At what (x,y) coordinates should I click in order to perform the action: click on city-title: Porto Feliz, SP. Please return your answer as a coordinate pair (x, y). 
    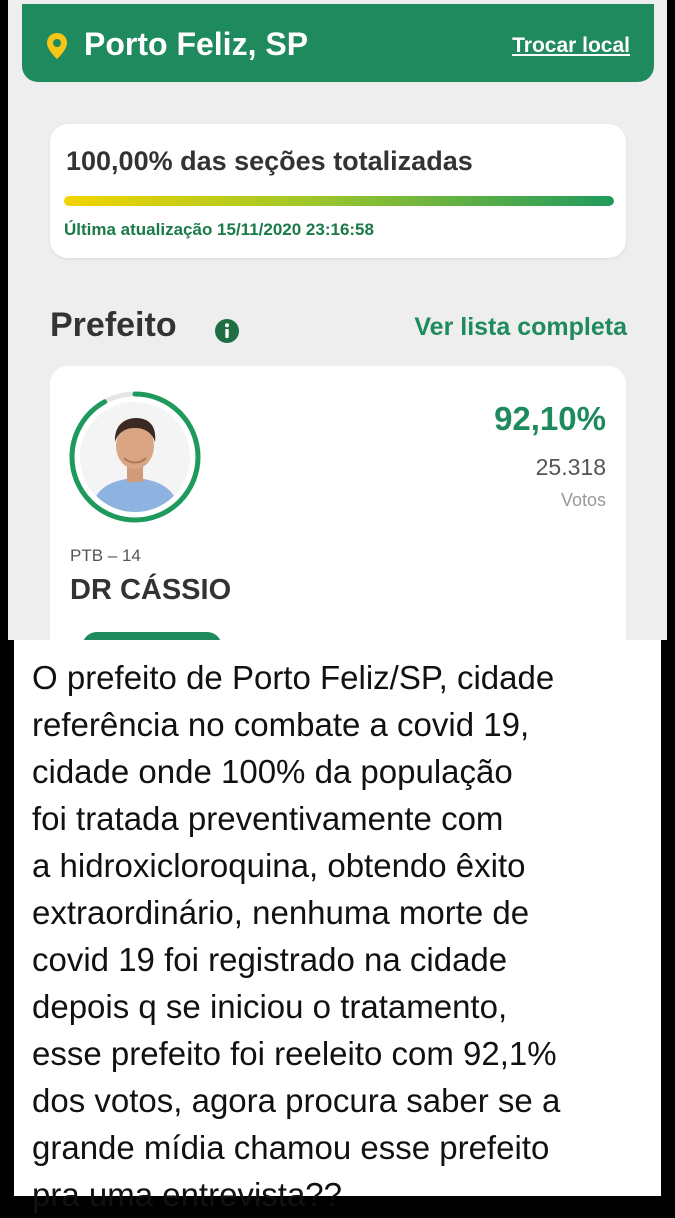
    Looking at the image, I should click on (196, 44).